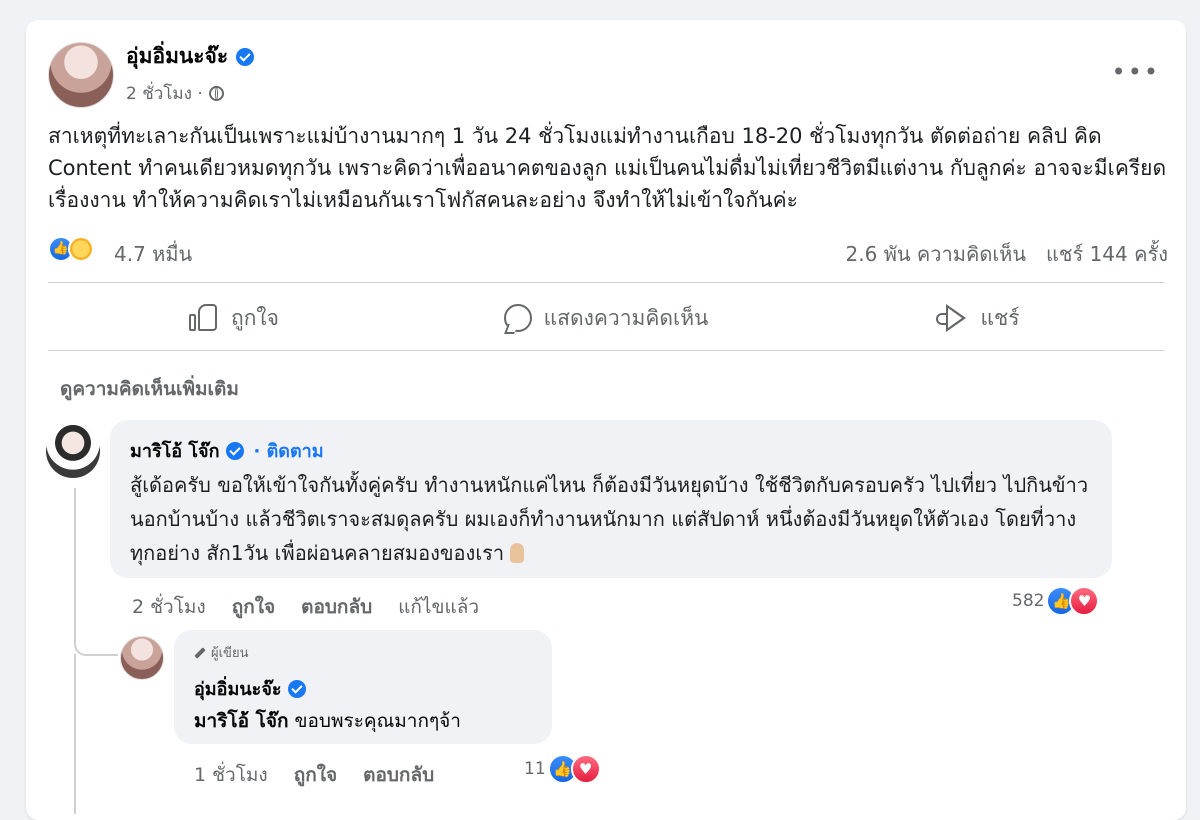  What do you see at coordinates (289, 450) in the screenshot?
I see `follow-link: · ติดตาม` at bounding box center [289, 450].